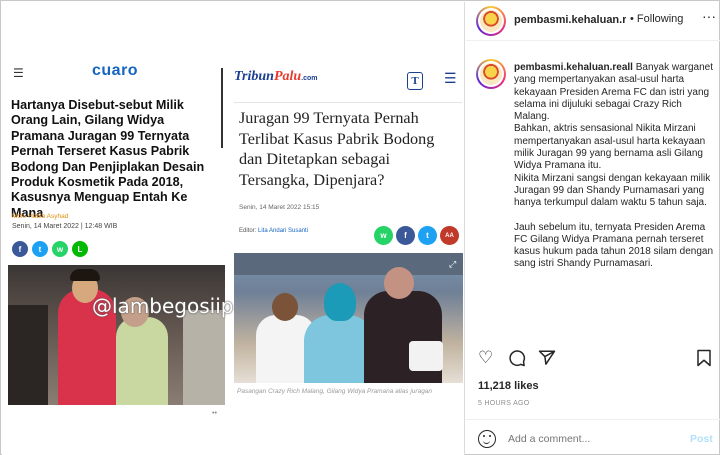 The width and height of the screenshot is (720, 455). Describe the element at coordinates (163, 306) in the screenshot. I see `watermark: @lambegosiip` at that location.